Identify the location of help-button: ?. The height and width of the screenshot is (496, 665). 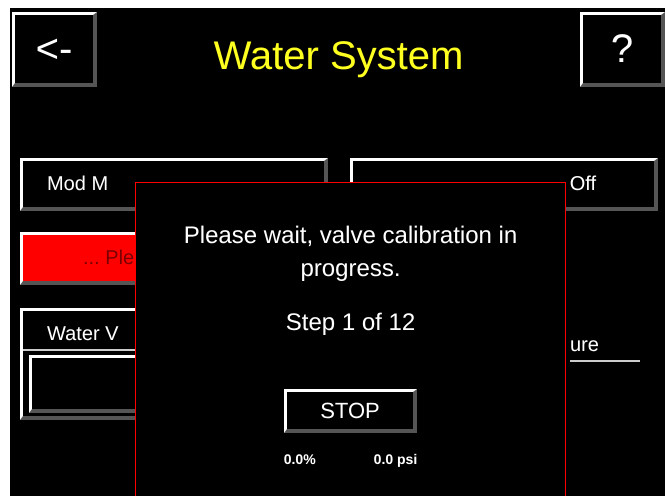
(622, 49).